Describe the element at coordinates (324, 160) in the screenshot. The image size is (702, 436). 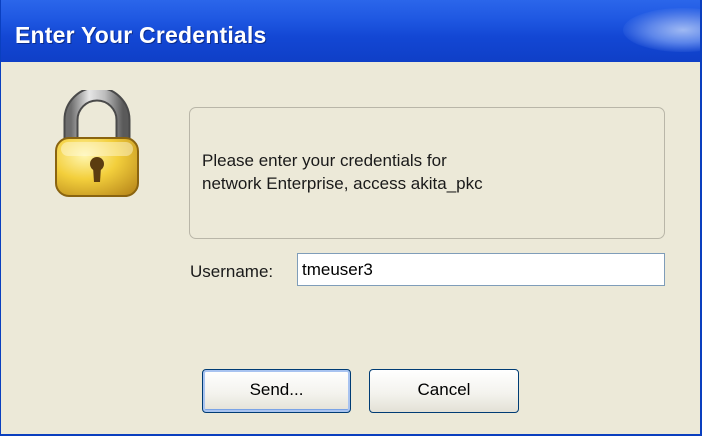
I see `message-line-1: Please enter your credentials for` at that location.